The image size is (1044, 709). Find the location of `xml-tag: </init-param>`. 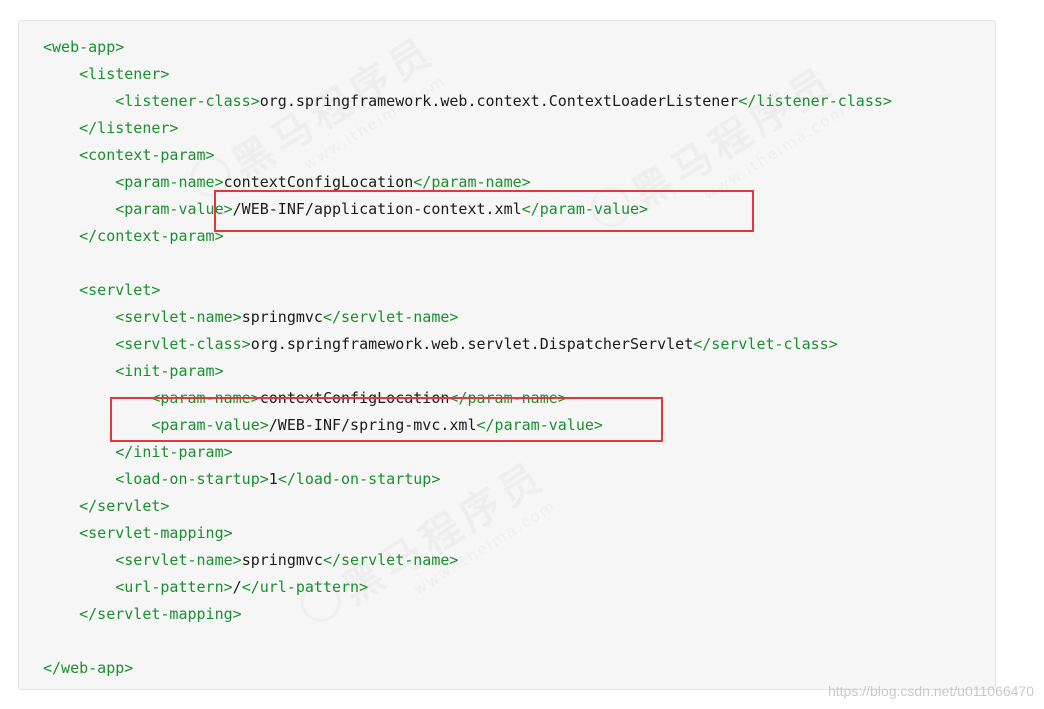

xml-tag: </init-param> is located at coordinates (174, 452).